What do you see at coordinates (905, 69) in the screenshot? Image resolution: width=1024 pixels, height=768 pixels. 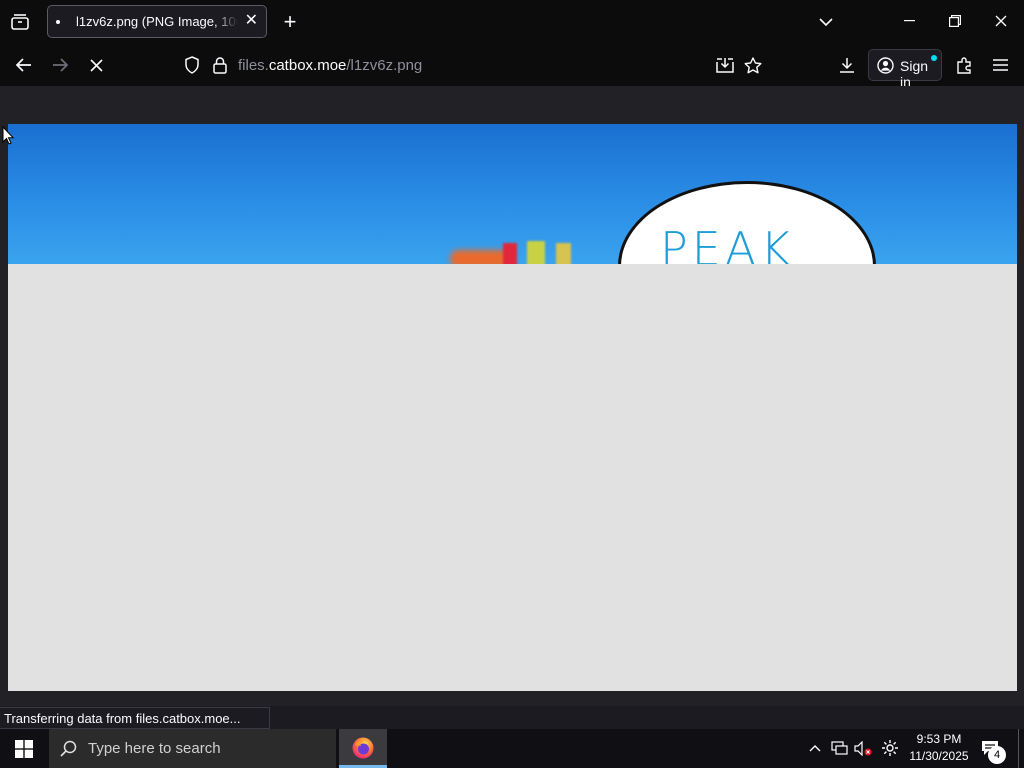 I see `sign-in-button: Sign in` at bounding box center [905, 69].